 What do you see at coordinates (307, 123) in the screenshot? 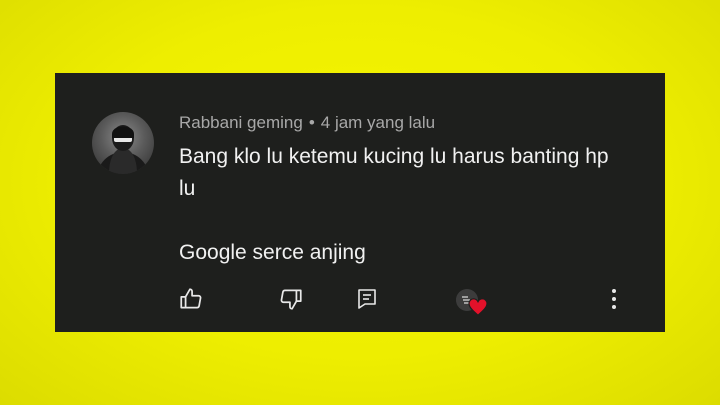
I see `comment-meta: Rabbani geming • 4 jam yang lalu` at bounding box center [307, 123].